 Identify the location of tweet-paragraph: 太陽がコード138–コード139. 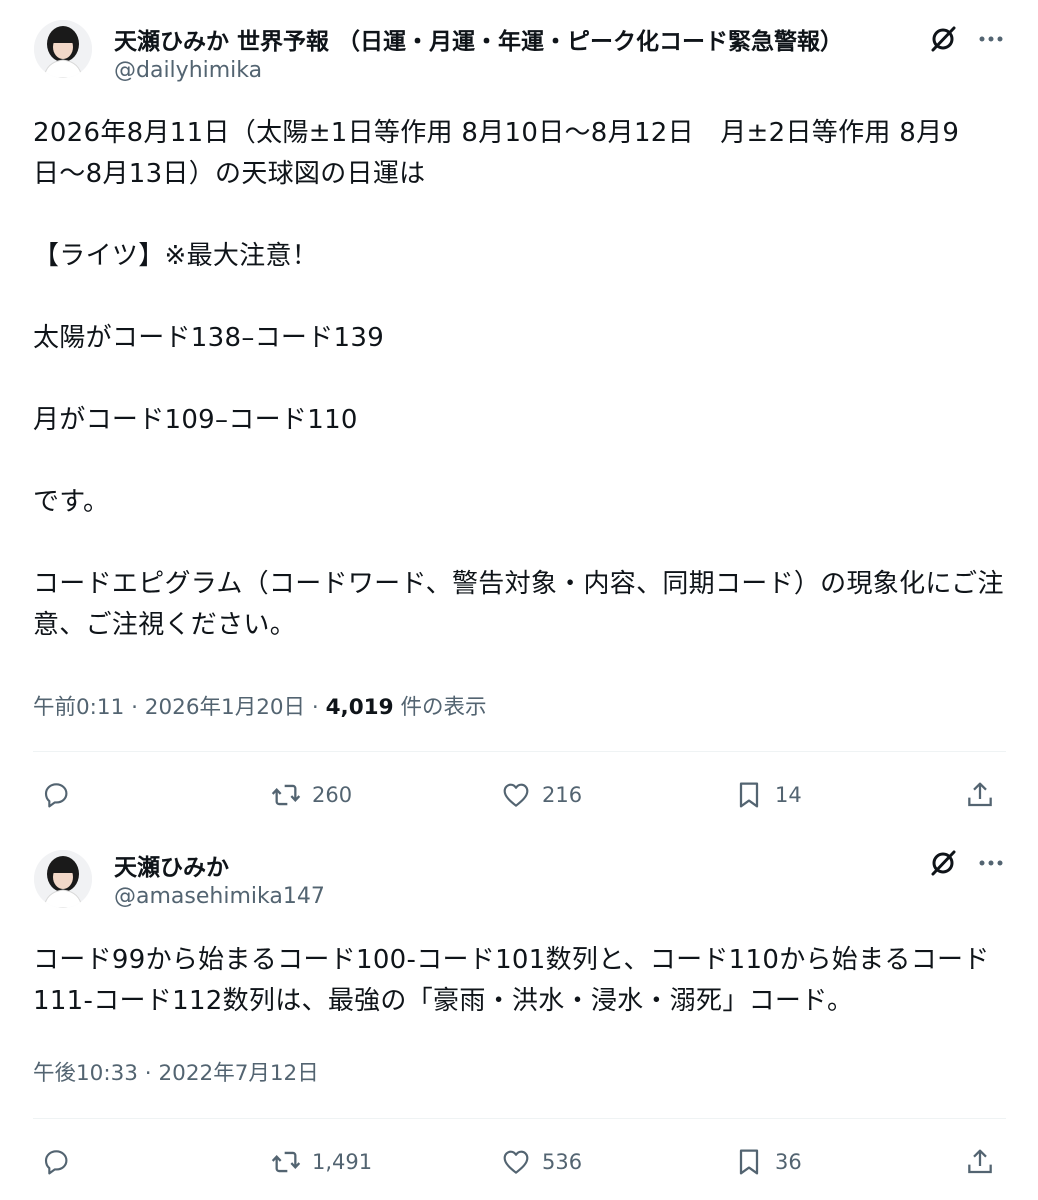
(209, 338).